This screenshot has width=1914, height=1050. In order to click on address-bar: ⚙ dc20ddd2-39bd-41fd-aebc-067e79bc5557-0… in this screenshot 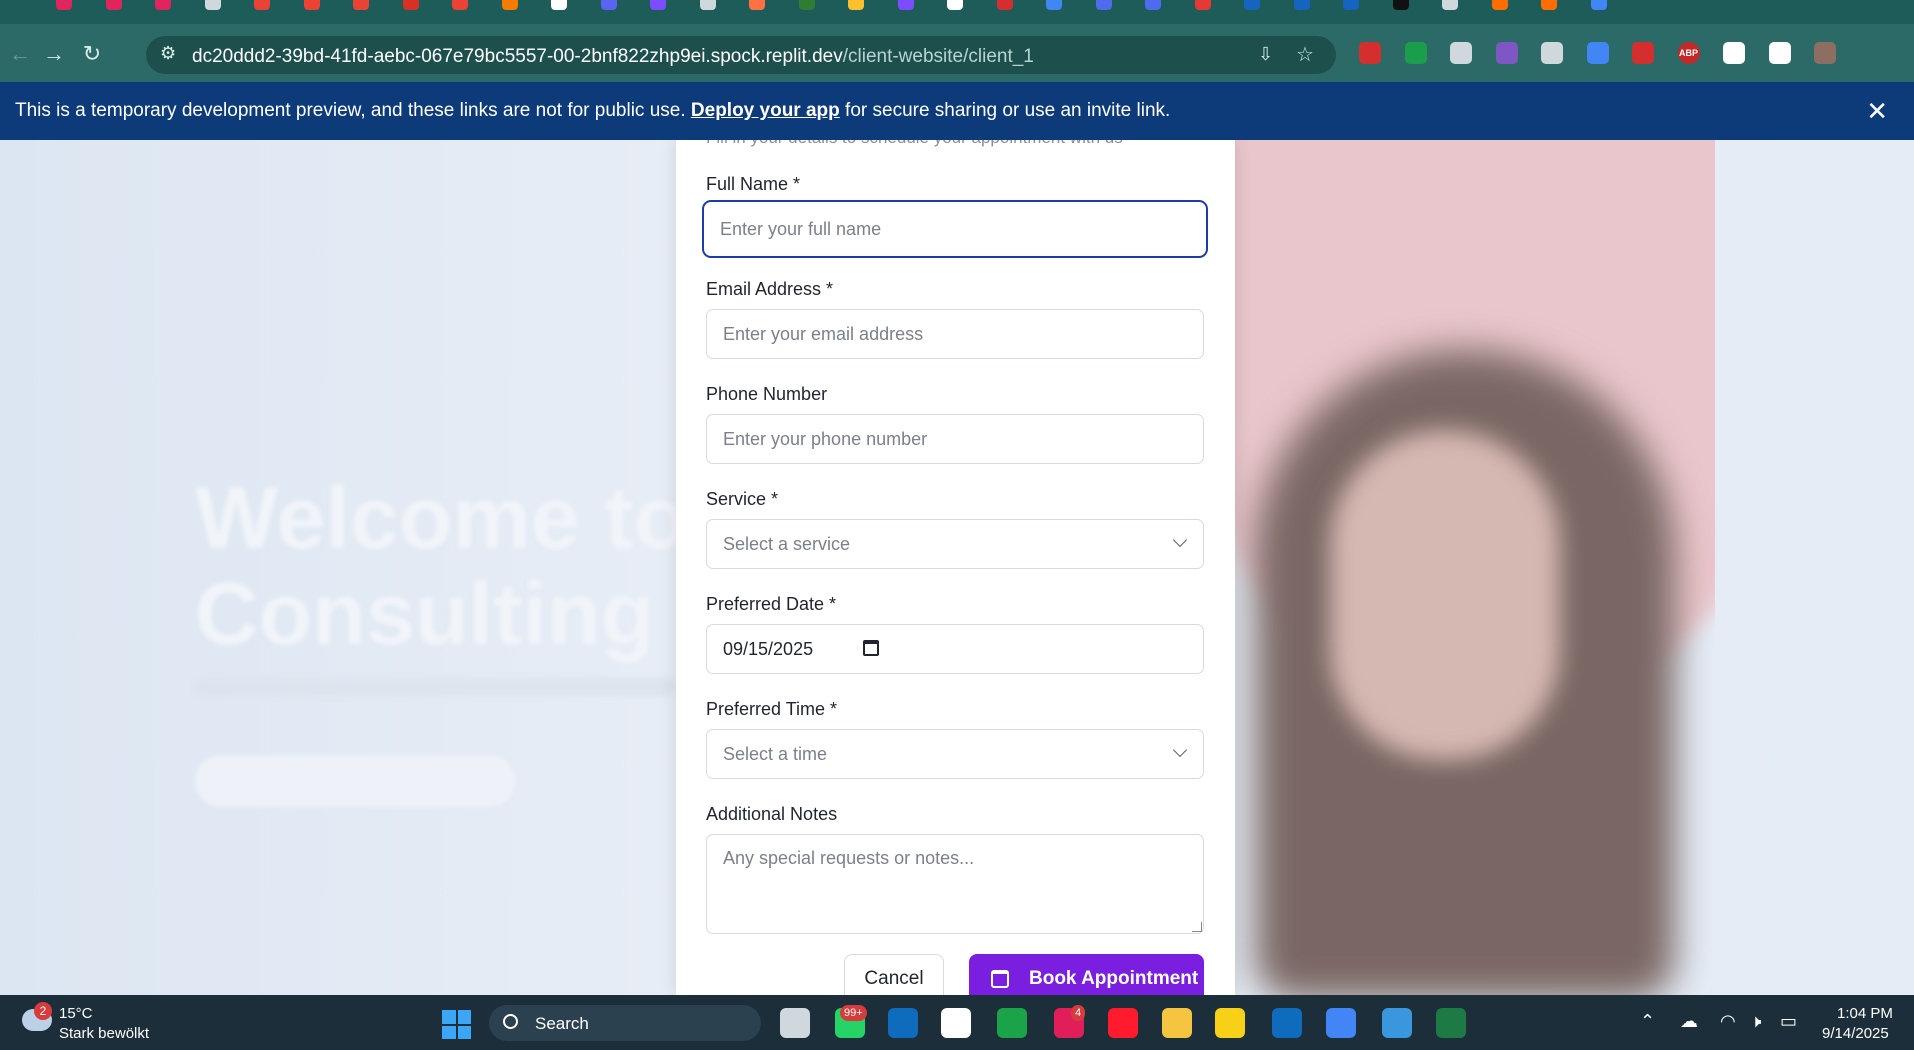, I will do `click(741, 55)`.